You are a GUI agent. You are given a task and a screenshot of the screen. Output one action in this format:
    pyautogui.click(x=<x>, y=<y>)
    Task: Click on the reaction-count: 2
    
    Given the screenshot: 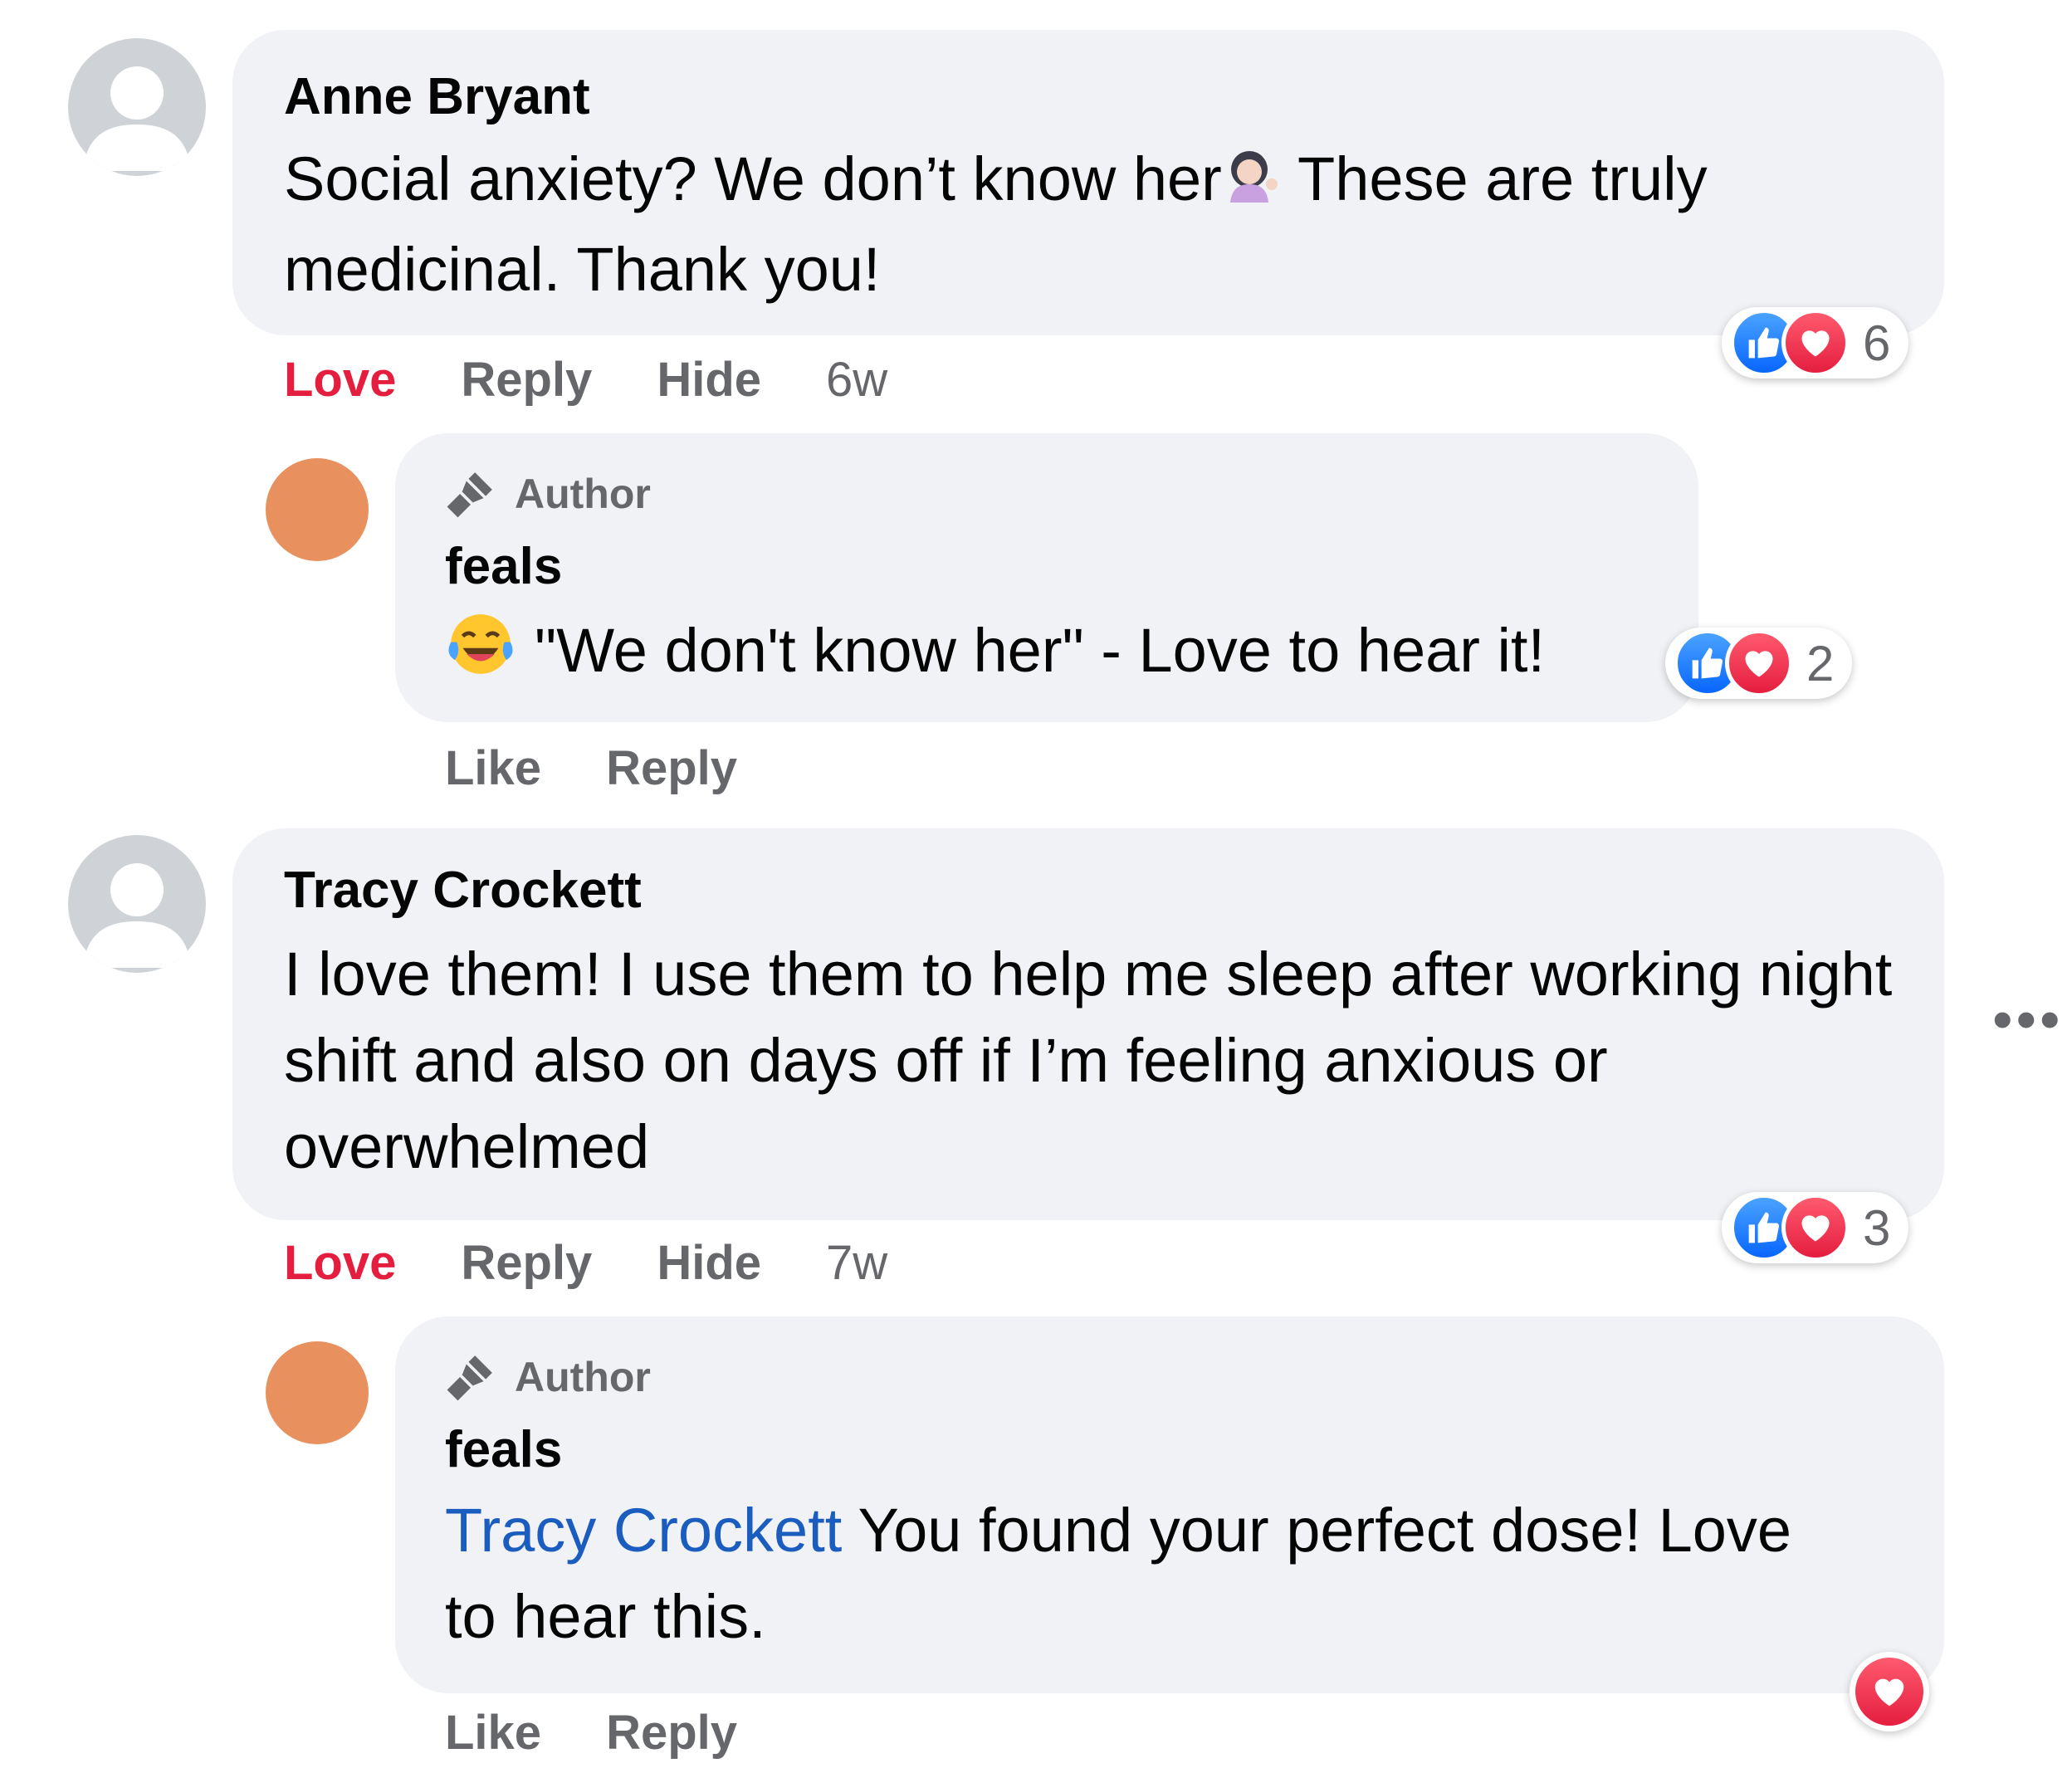 What is the action you would take?
    pyautogui.click(x=1820, y=663)
    